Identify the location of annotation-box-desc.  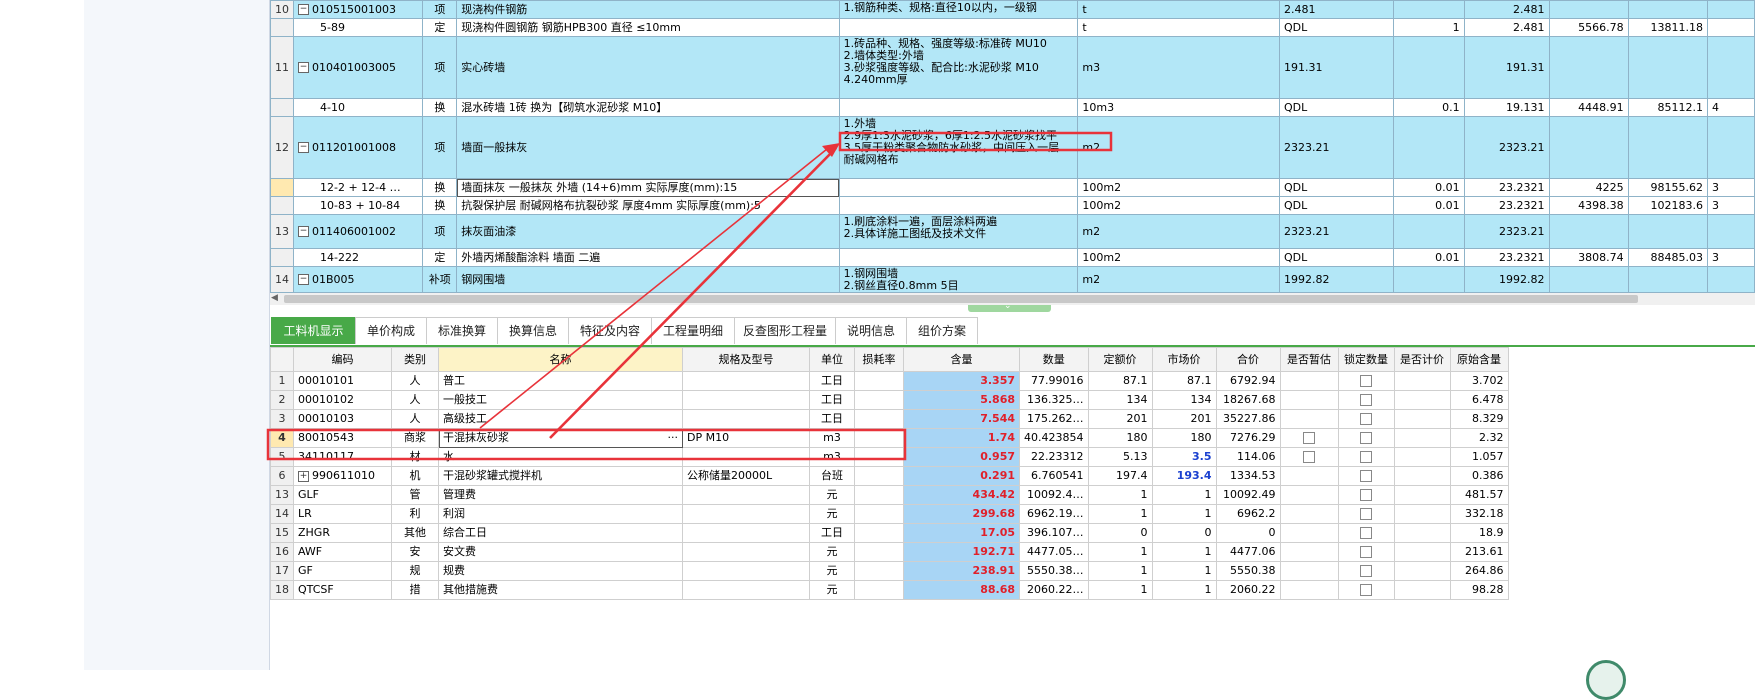
(975, 141).